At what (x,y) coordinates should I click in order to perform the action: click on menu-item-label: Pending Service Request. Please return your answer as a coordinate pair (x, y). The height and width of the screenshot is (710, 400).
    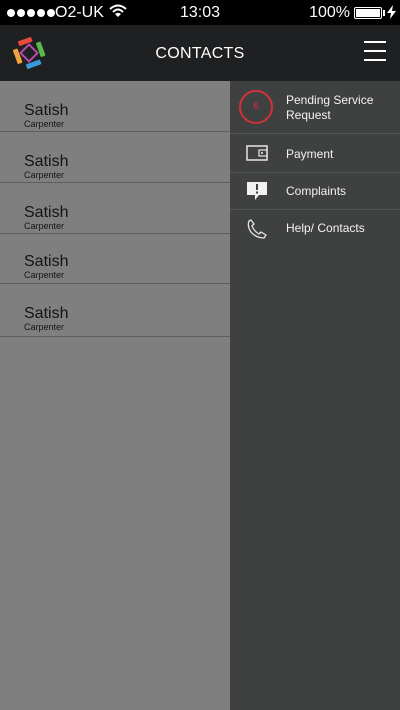
    Looking at the image, I should click on (330, 107).